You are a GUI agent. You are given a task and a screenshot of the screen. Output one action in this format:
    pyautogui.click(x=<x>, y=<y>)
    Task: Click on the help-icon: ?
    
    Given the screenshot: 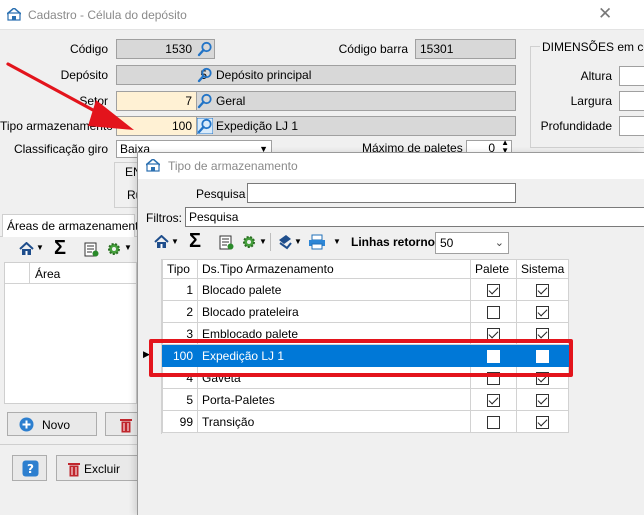 What is the action you would take?
    pyautogui.click(x=30, y=468)
    